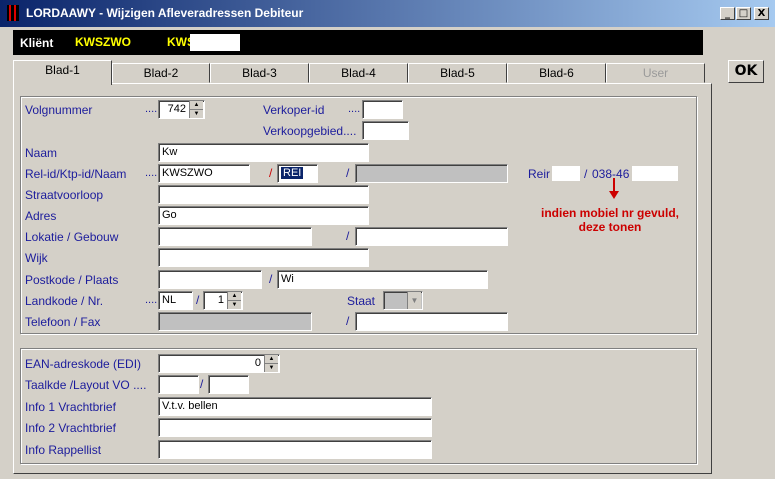 Image resolution: width=775 pixels, height=479 pixels. What do you see at coordinates (37, 43) in the screenshot?
I see `client-label: Kliënt` at bounding box center [37, 43].